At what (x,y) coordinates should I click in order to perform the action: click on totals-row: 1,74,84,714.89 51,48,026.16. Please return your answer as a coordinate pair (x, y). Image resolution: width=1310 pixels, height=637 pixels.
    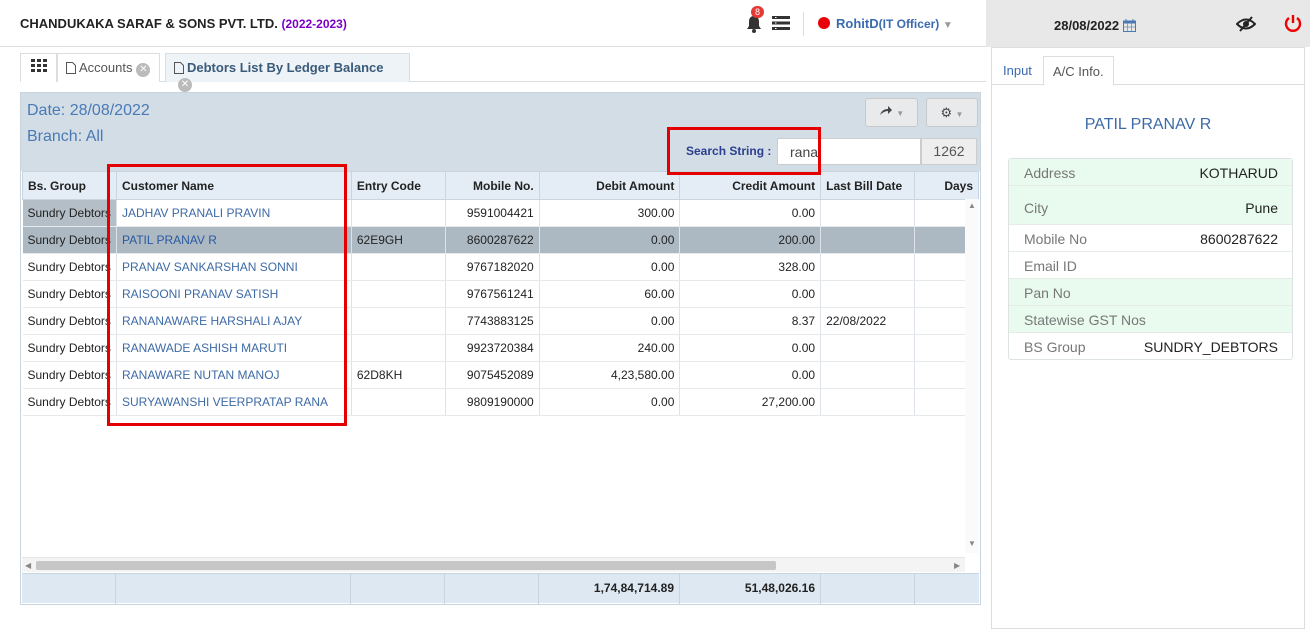
    Looking at the image, I should click on (500, 588).